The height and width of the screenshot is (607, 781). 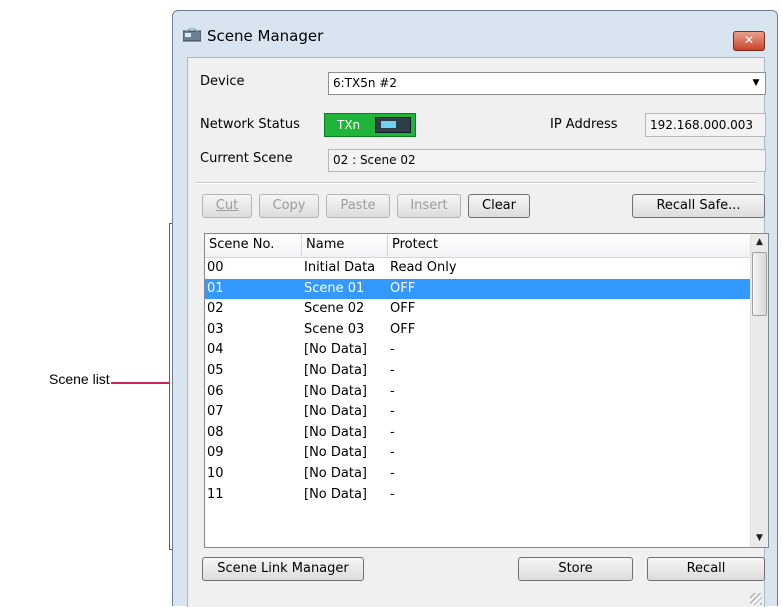 What do you see at coordinates (477, 453) in the screenshot?
I see `table-row: 09 [No Data] -` at bounding box center [477, 453].